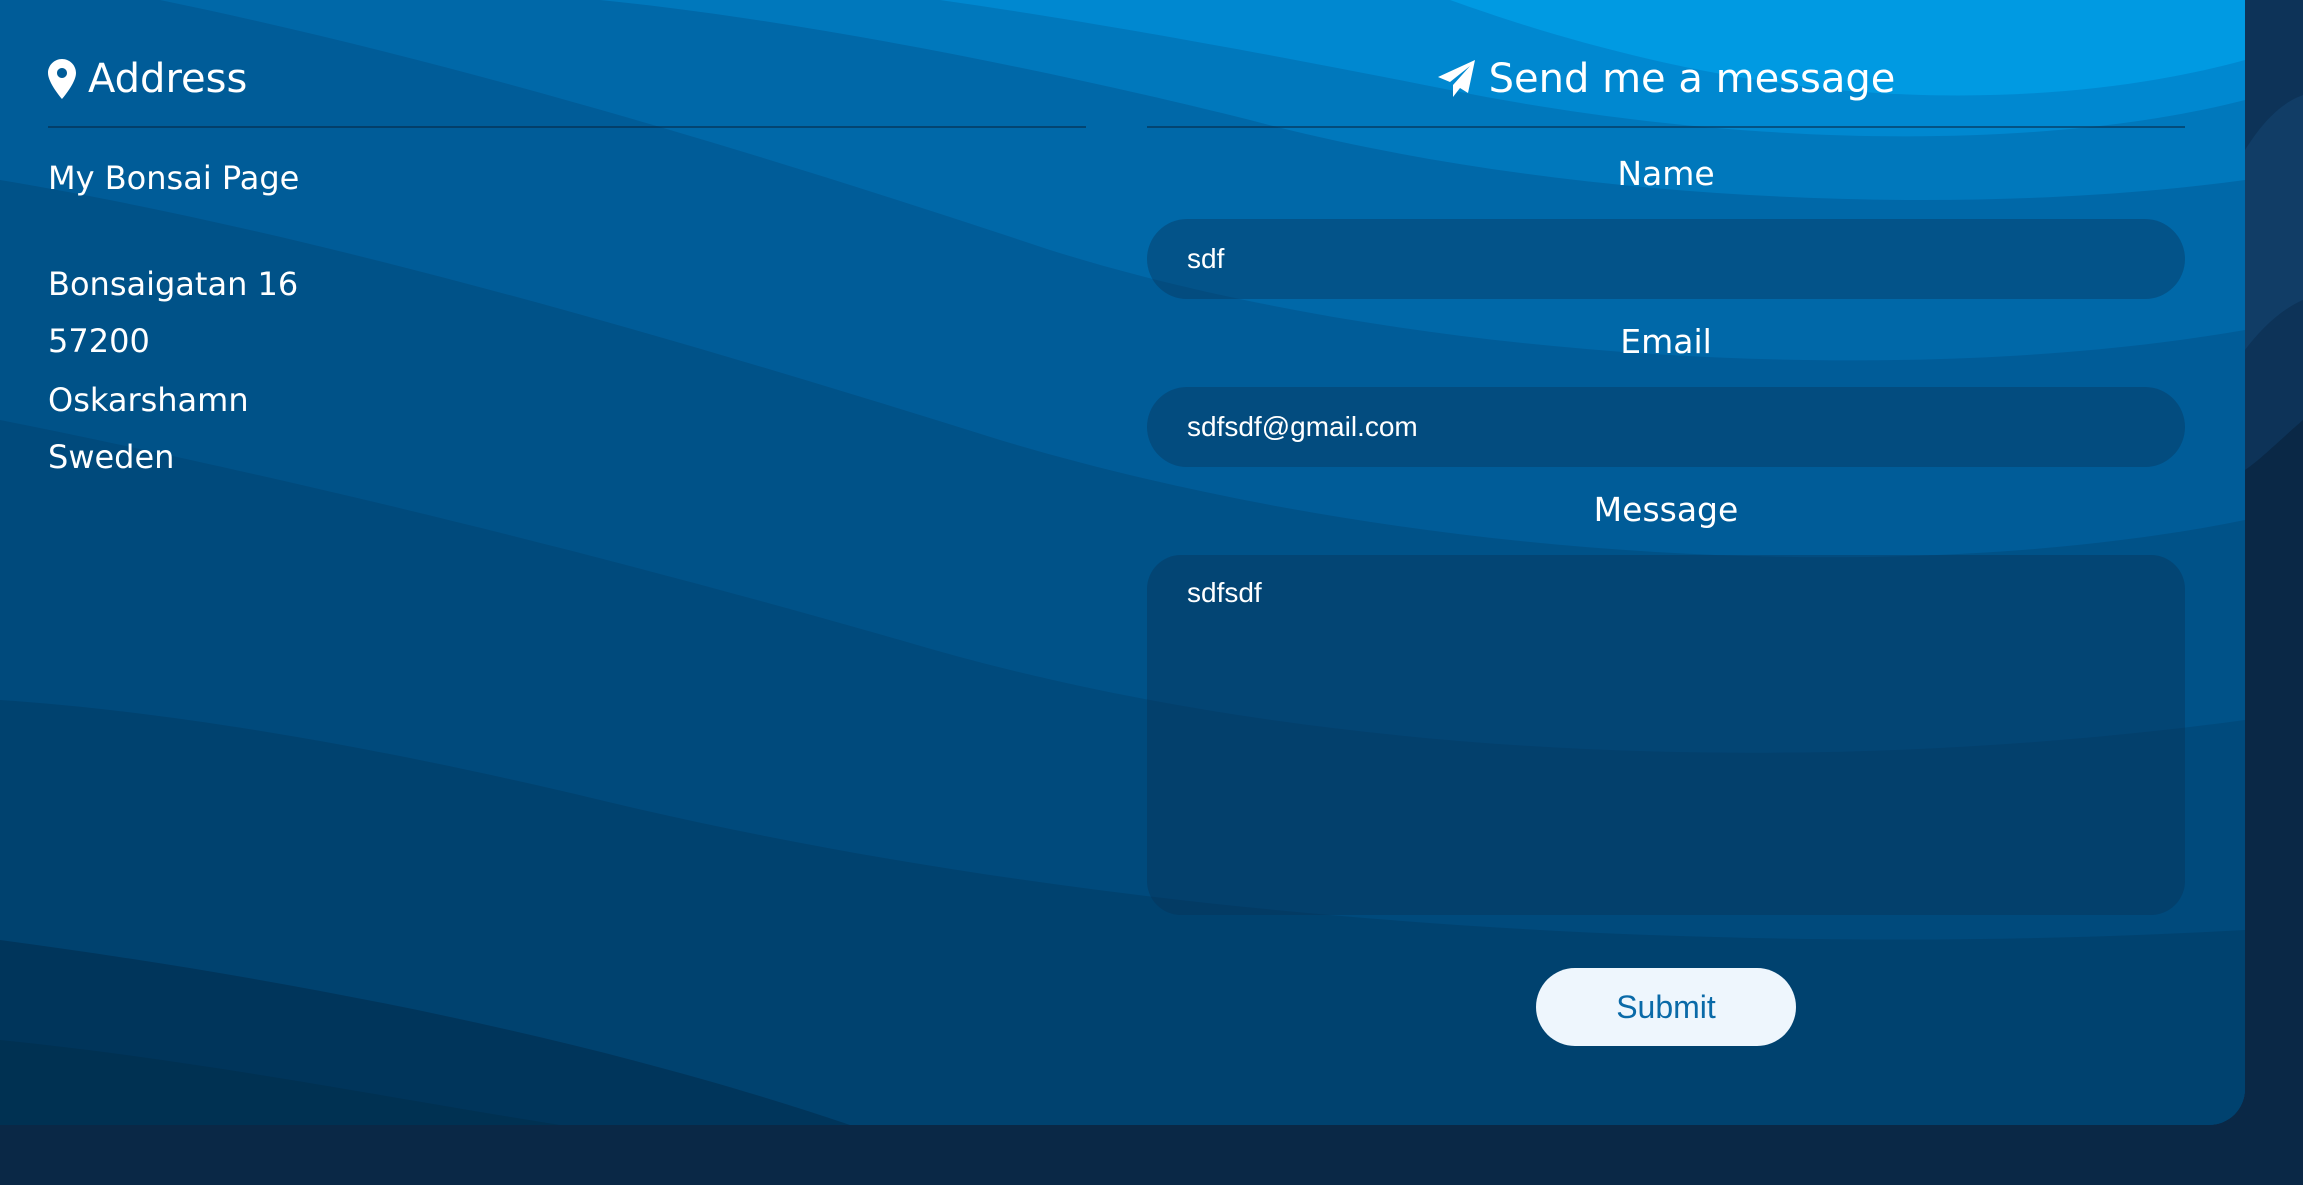  What do you see at coordinates (168, 79) in the screenshot?
I see `address-heading-label: Address` at bounding box center [168, 79].